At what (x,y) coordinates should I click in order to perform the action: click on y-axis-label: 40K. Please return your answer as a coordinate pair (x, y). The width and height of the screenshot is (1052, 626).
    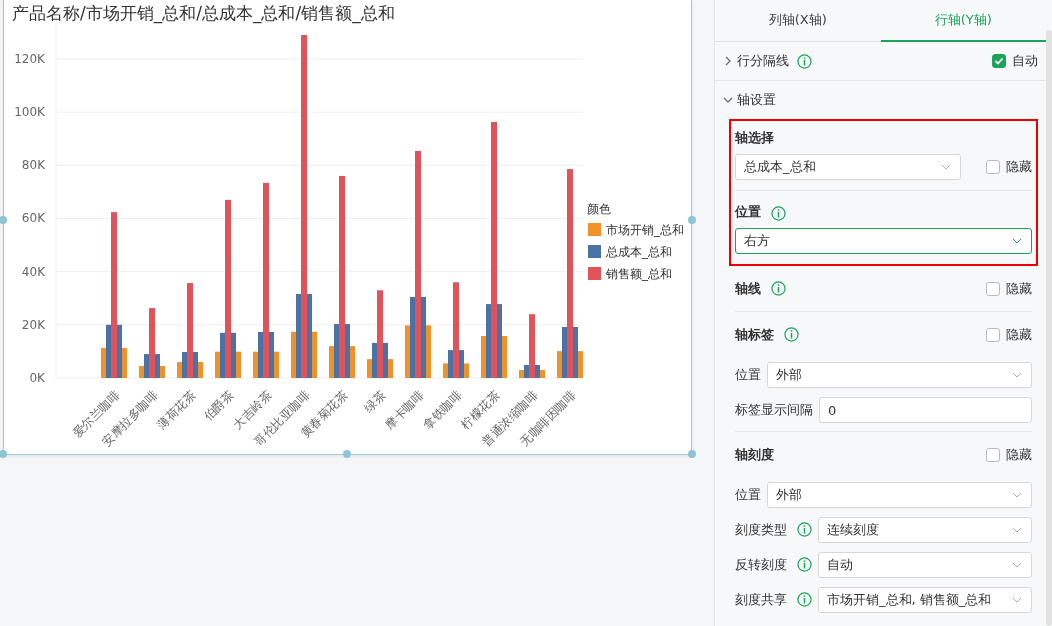
    Looking at the image, I should click on (33, 271).